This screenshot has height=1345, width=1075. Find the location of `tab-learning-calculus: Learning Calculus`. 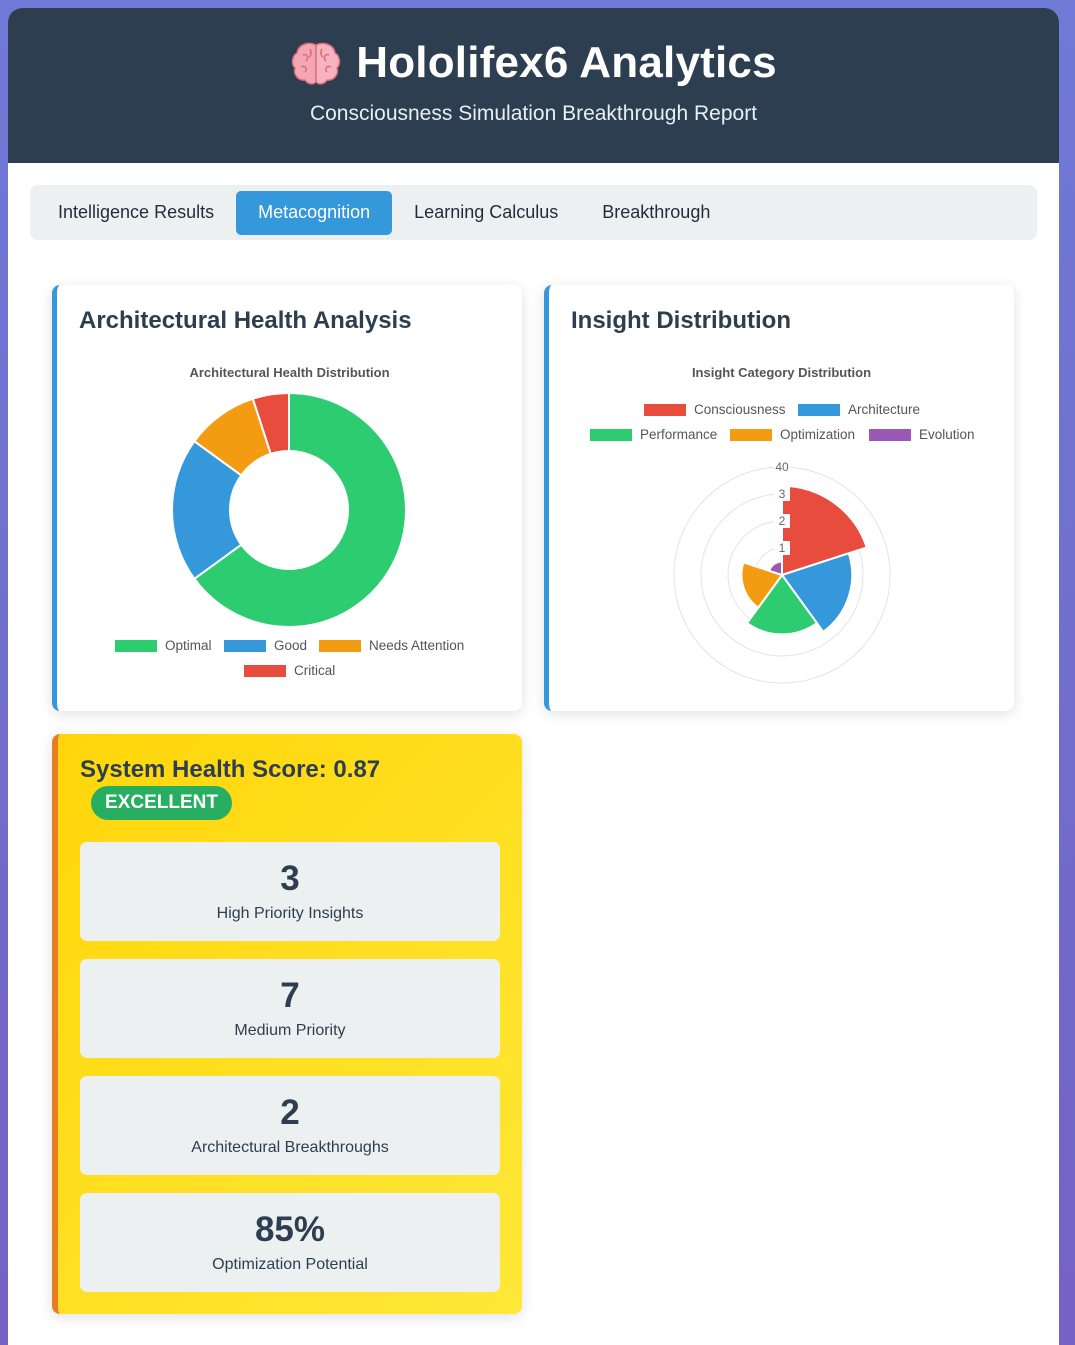

tab-learning-calculus: Learning Calculus is located at coordinates (486, 213).